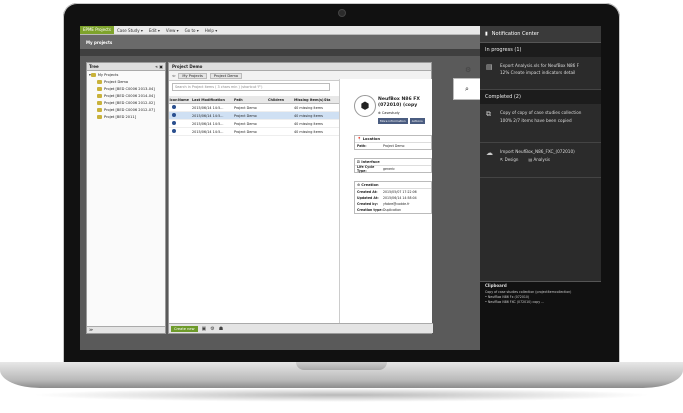 Image resolution: width=683 pixels, height=413 pixels. What do you see at coordinates (173, 75) in the screenshot?
I see `back-icon: ⇦` at bounding box center [173, 75].